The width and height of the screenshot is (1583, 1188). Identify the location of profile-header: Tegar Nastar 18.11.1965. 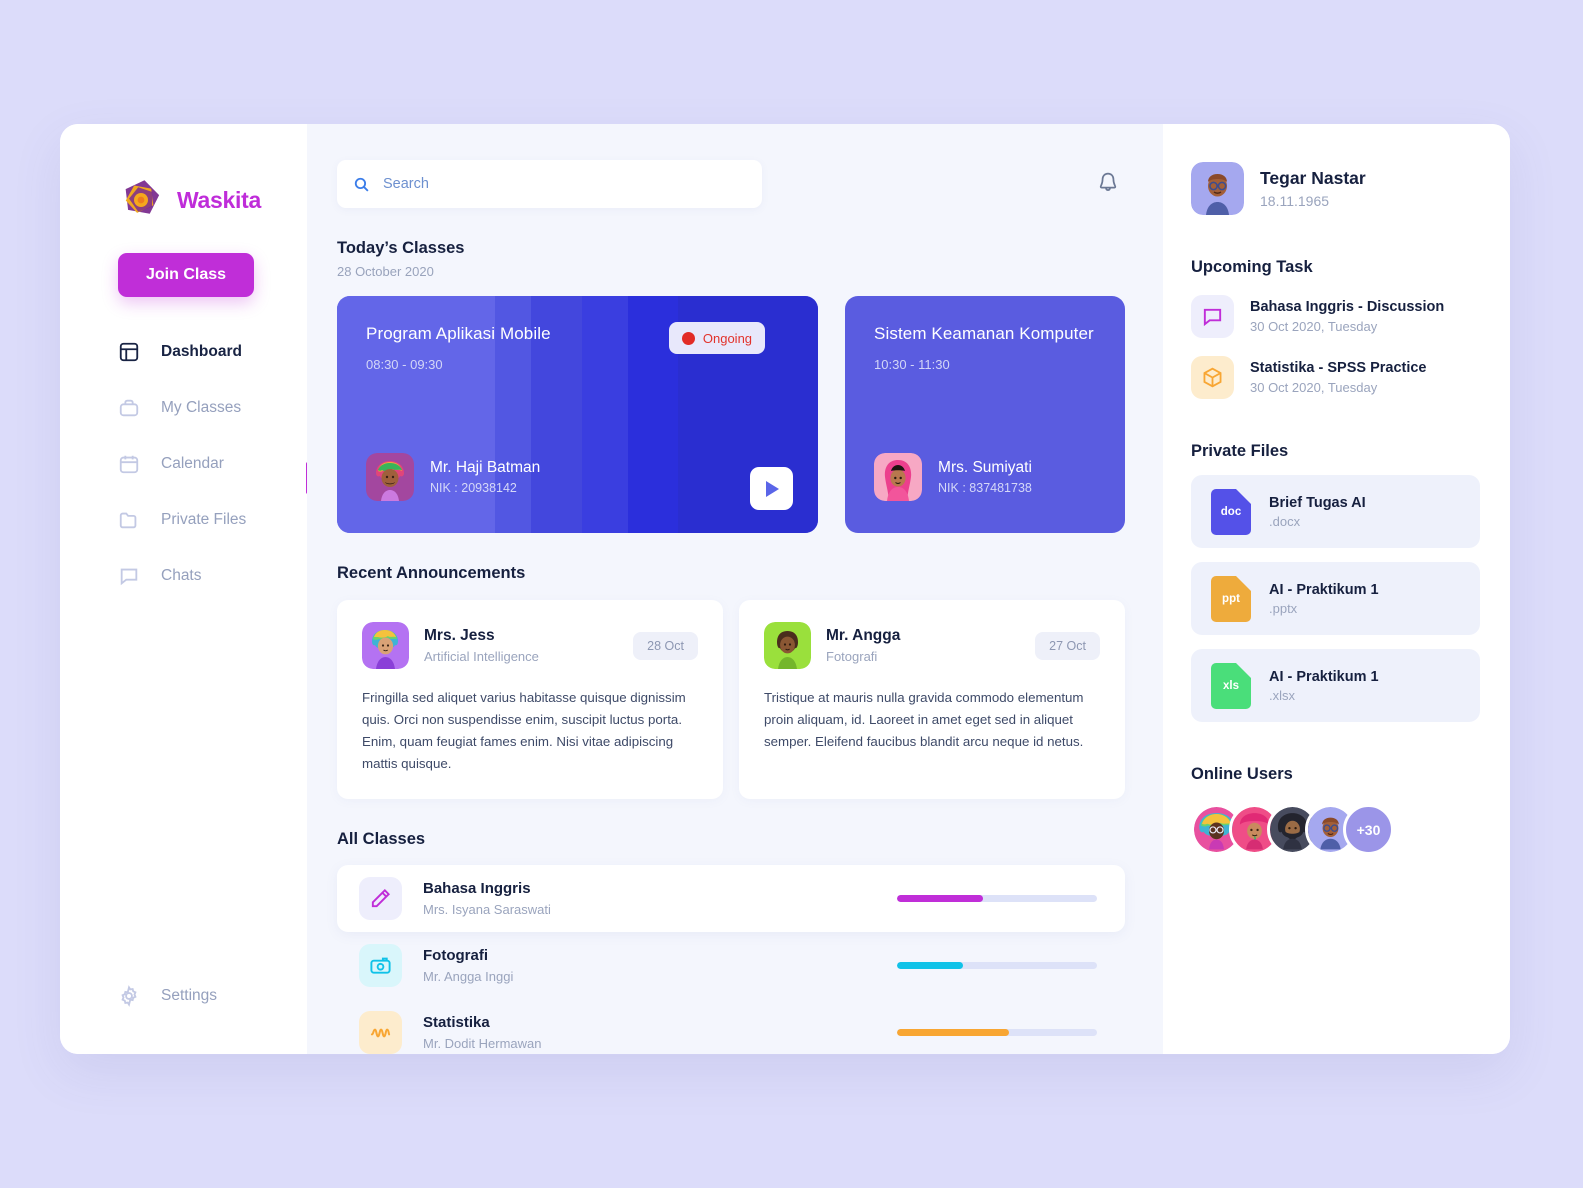
(1345, 188).